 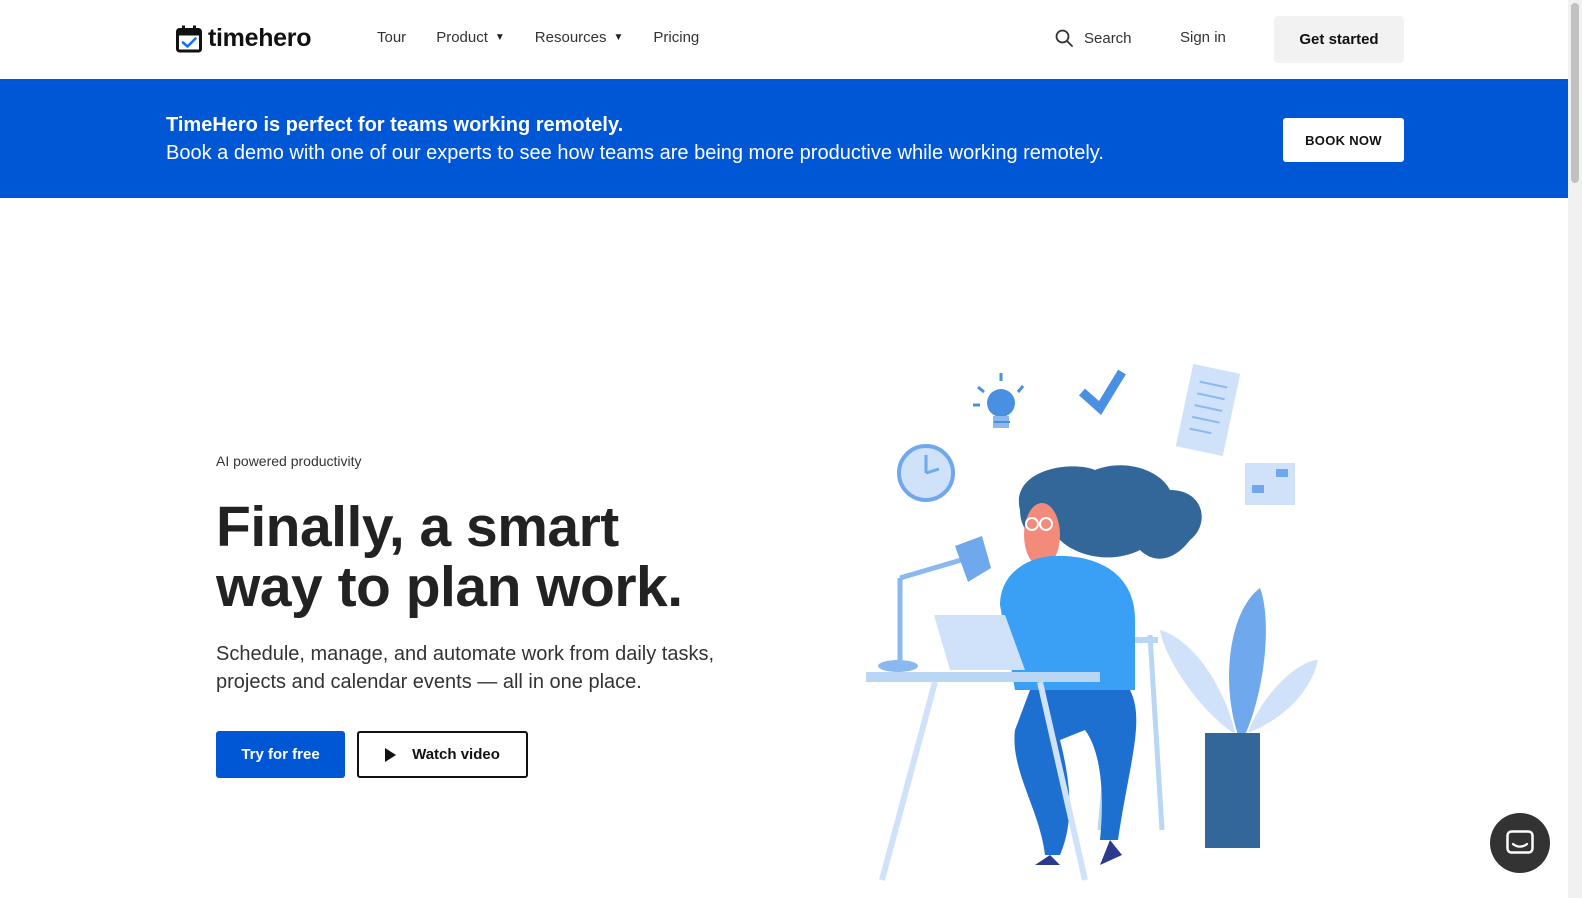 I want to click on watch-video-label: Watch video, so click(x=456, y=754).